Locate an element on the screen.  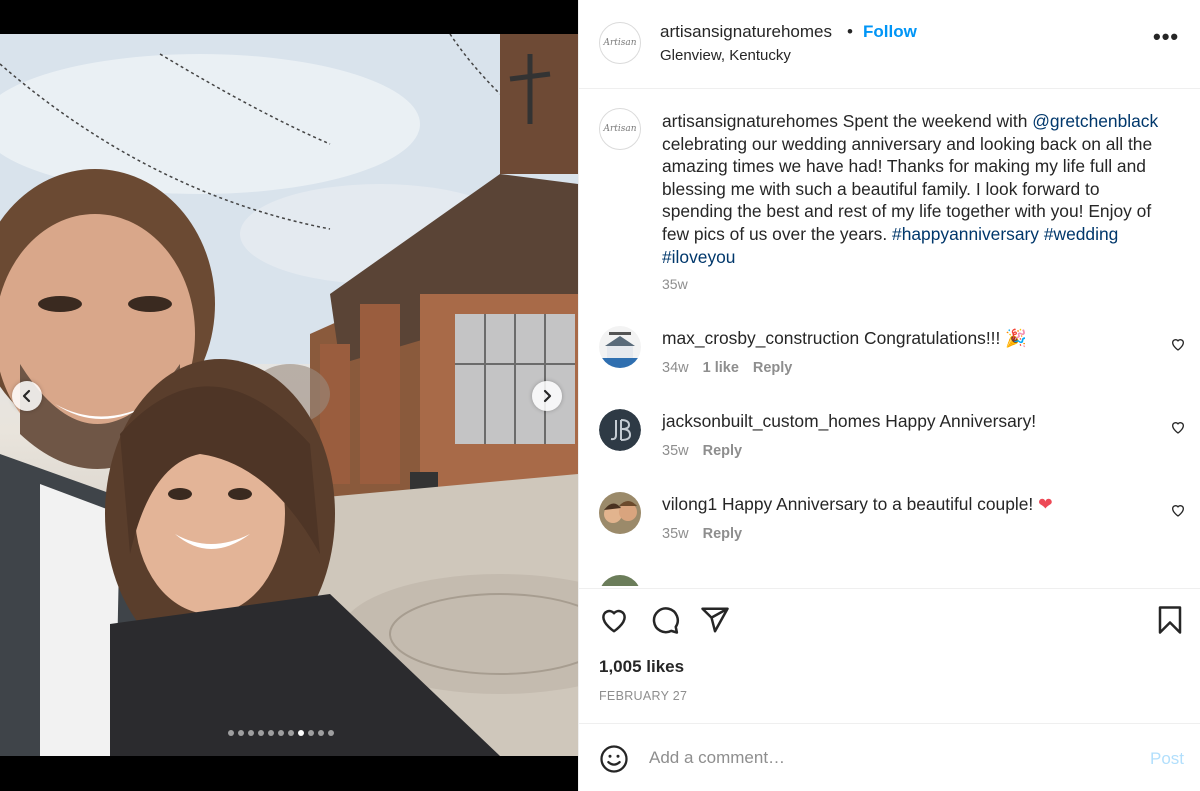
caption-author-logo: Artisan is located at coordinates (620, 128).